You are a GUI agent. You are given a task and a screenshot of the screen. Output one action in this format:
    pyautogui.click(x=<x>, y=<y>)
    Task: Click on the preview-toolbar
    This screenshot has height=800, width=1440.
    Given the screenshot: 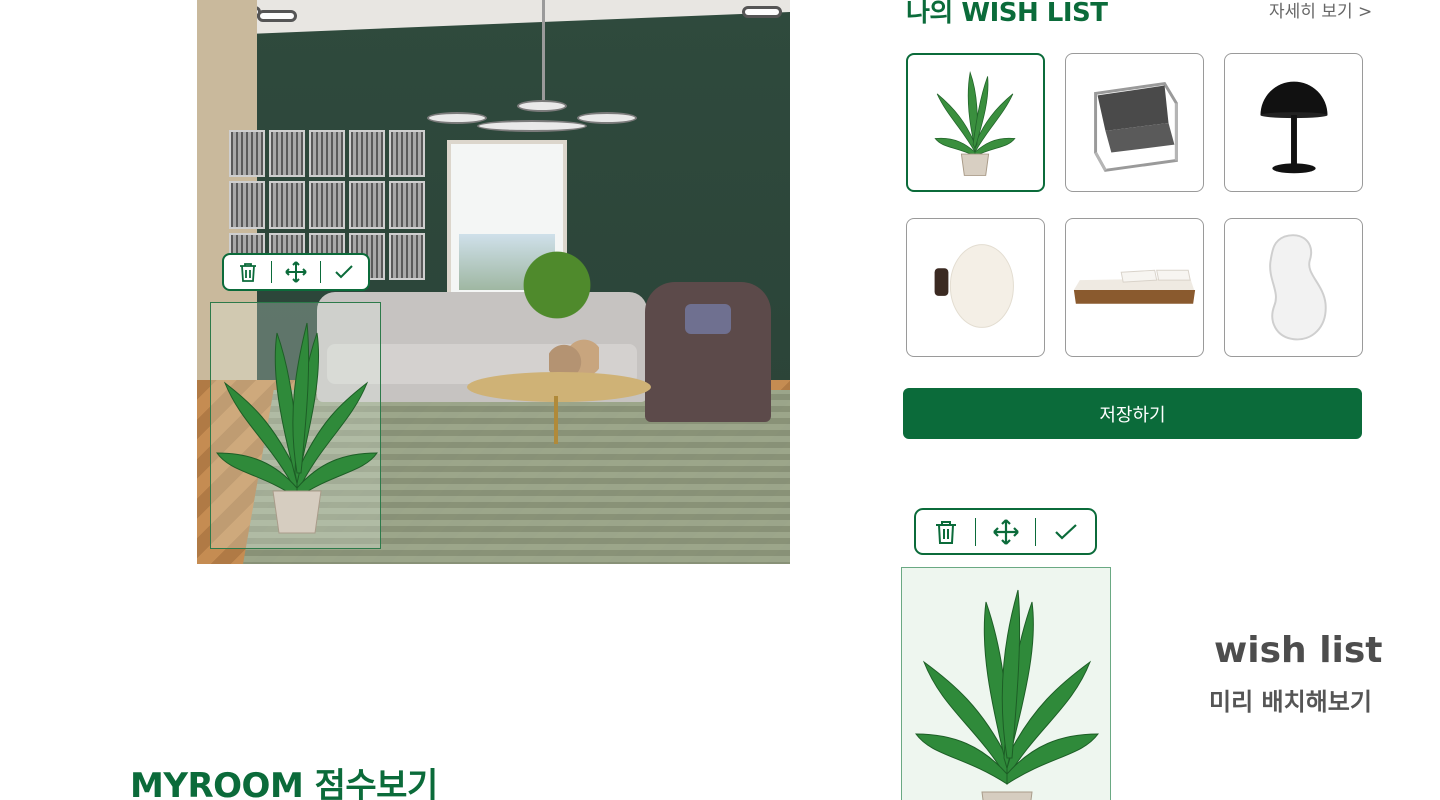 What is the action you would take?
    pyautogui.click(x=1005, y=531)
    